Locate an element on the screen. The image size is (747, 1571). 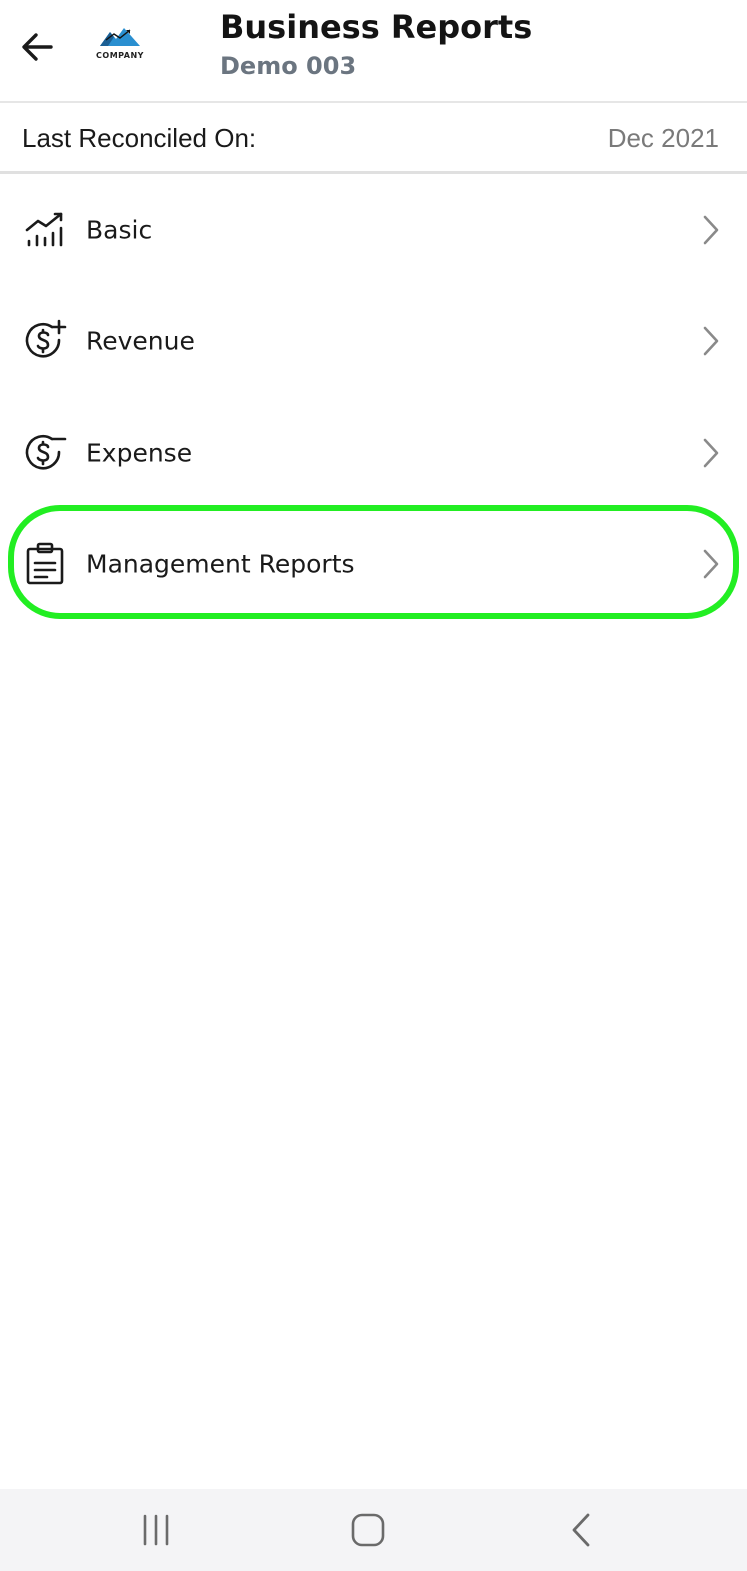
logo-tagline is located at coordinates (120, 62).